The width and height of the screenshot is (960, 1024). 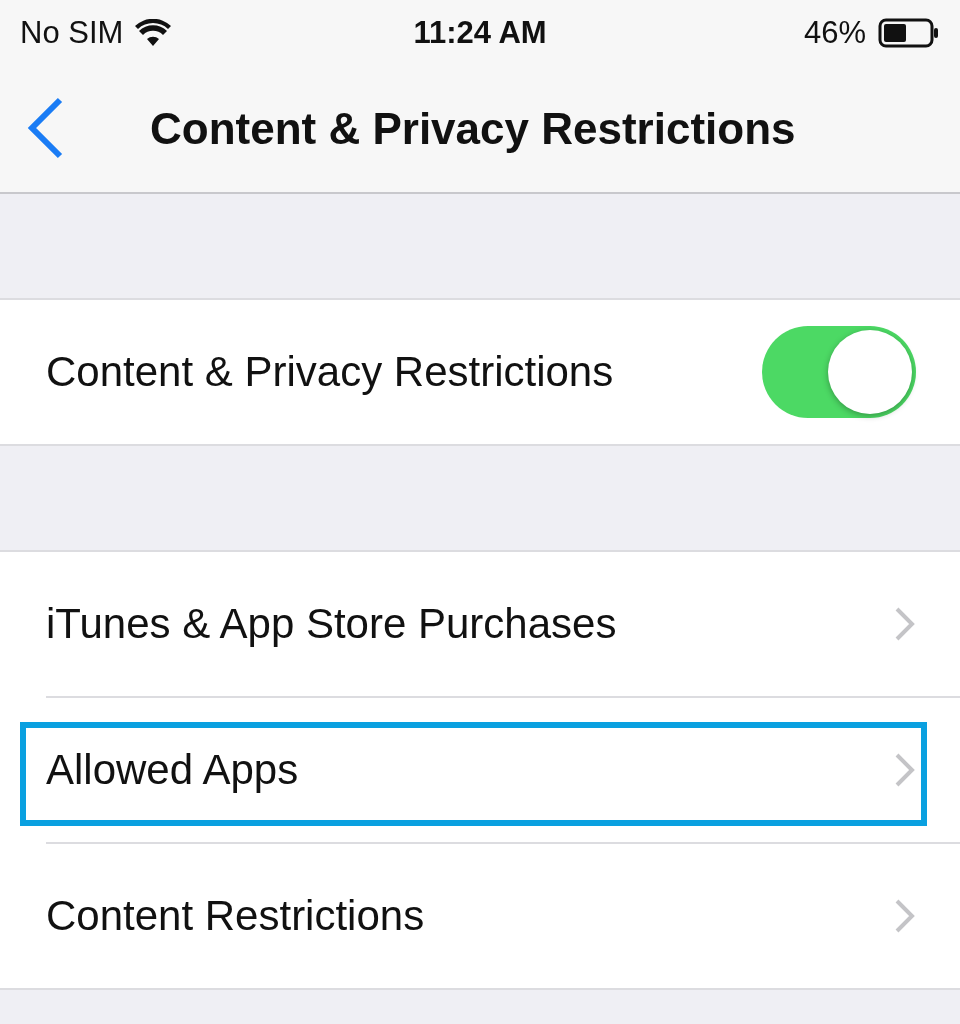 What do you see at coordinates (72, 33) in the screenshot?
I see `carrier-label: No SIM` at bounding box center [72, 33].